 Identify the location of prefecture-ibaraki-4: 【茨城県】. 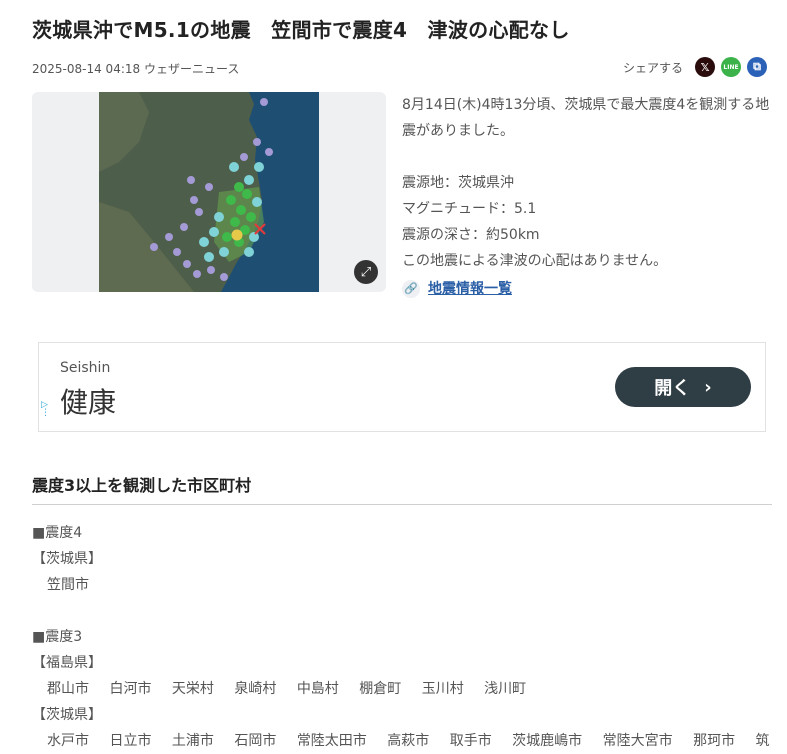
(67, 559).